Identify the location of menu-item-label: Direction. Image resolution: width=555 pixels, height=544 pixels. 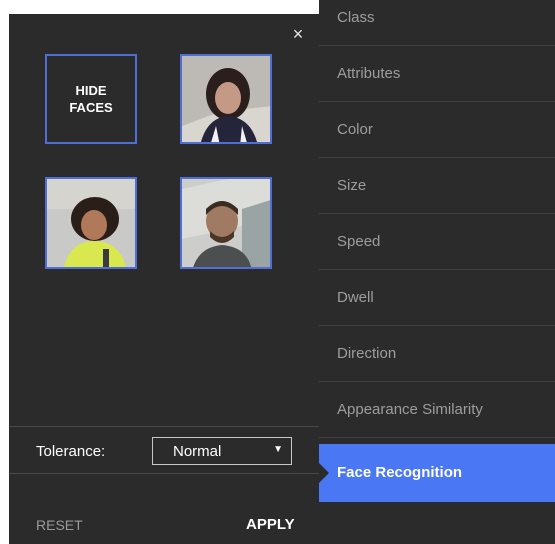
(367, 353).